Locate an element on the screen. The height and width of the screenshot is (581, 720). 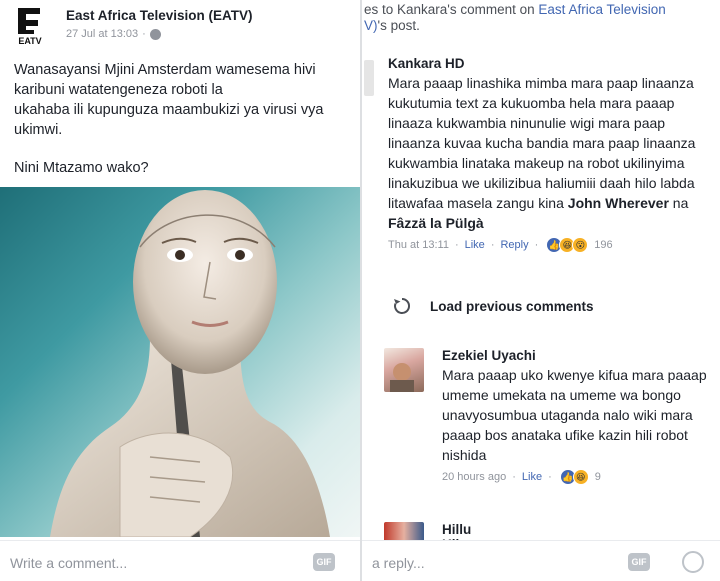
comment-meta: 20 hours ago · Like · 👍 😆 9 is located at coordinates (578, 477).